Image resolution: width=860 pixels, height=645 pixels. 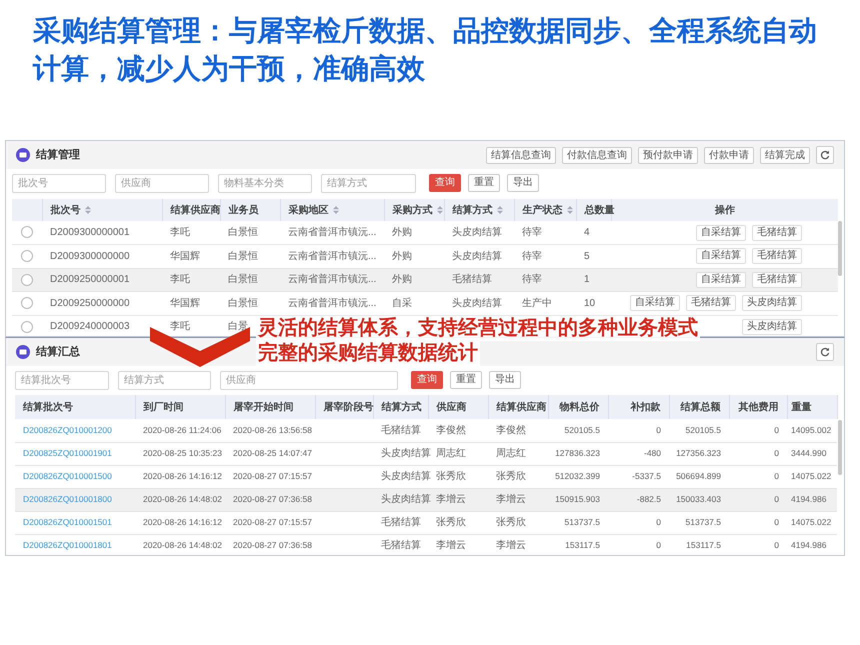 I want to click on table-cell: 2020-08-25 10:35:23, so click(x=180, y=453).